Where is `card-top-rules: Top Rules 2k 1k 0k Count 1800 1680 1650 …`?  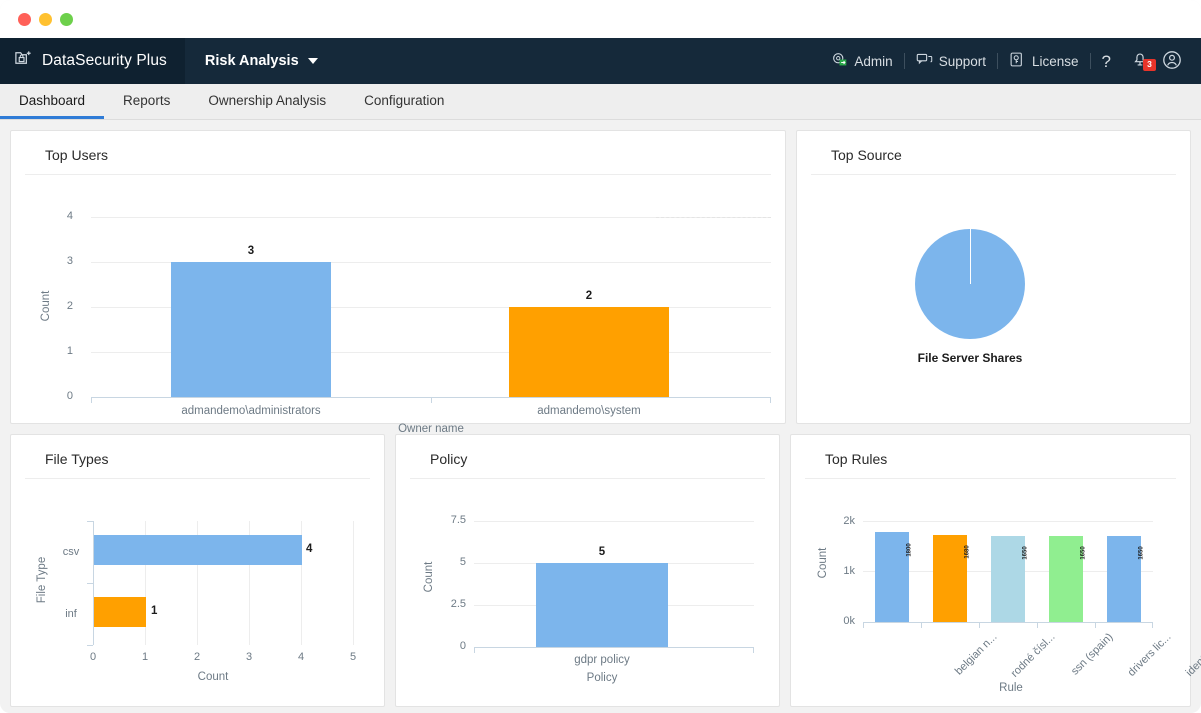
card-top-rules: Top Rules 2k 1k 0k Count 1800 1680 1650 … is located at coordinates (995, 570).